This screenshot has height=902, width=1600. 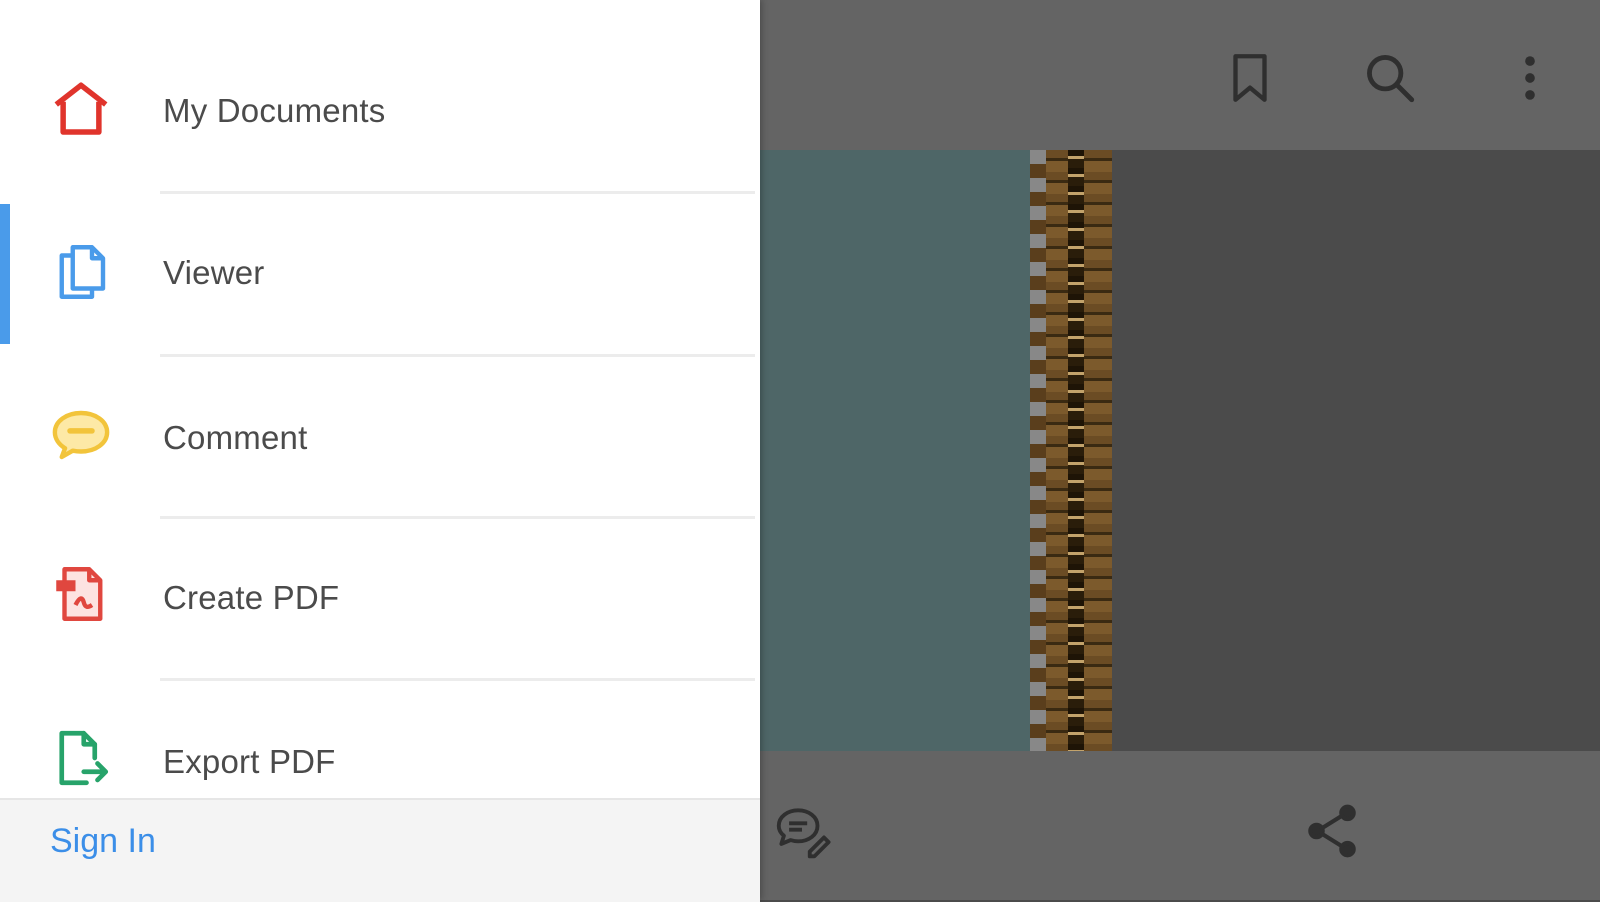 What do you see at coordinates (1038, 450) in the screenshot?
I see `page-border-edge` at bounding box center [1038, 450].